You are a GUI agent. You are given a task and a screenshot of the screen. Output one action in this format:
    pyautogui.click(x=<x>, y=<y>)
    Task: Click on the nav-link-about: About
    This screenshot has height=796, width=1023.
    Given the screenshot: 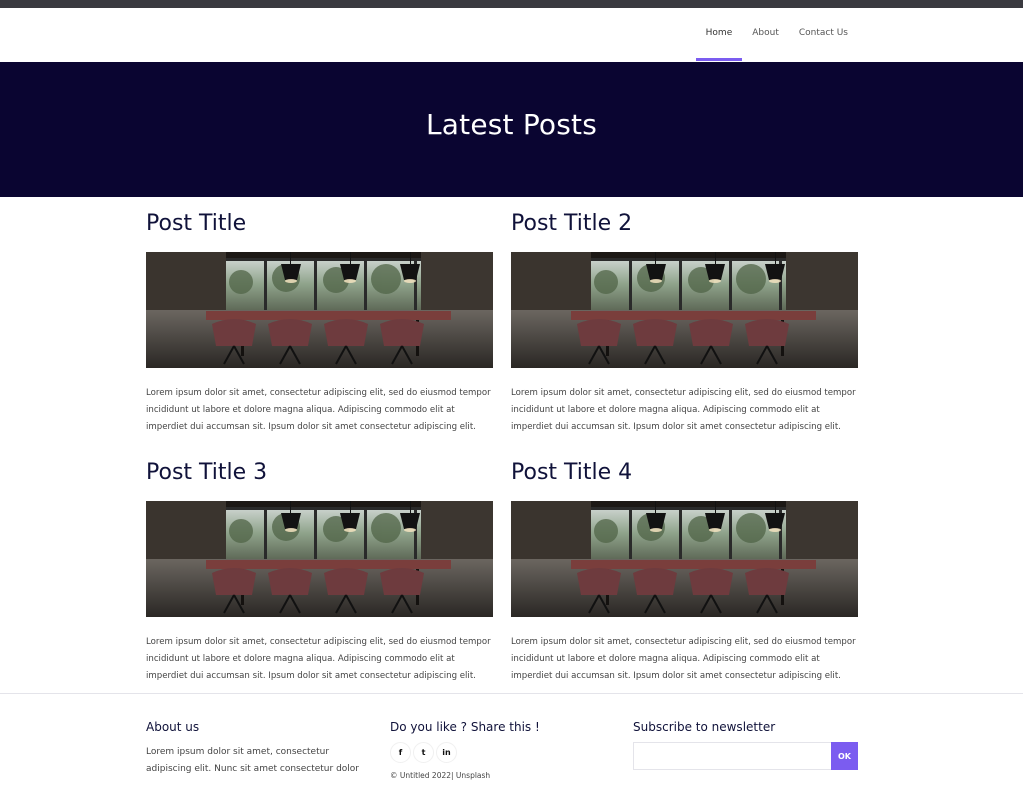 What is the action you would take?
    pyautogui.click(x=765, y=35)
    